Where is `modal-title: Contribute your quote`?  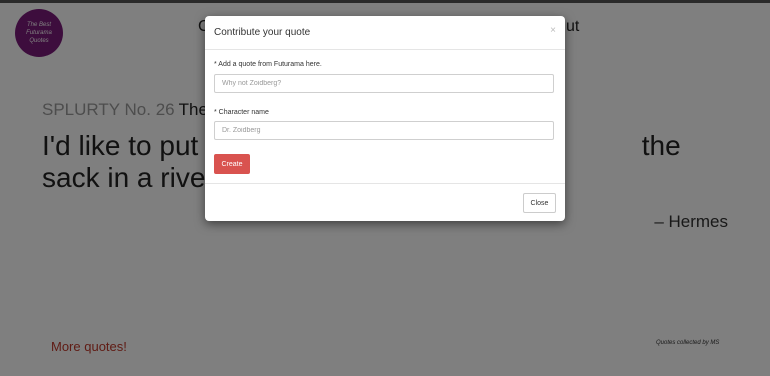 modal-title: Contribute your quote is located at coordinates (262, 32).